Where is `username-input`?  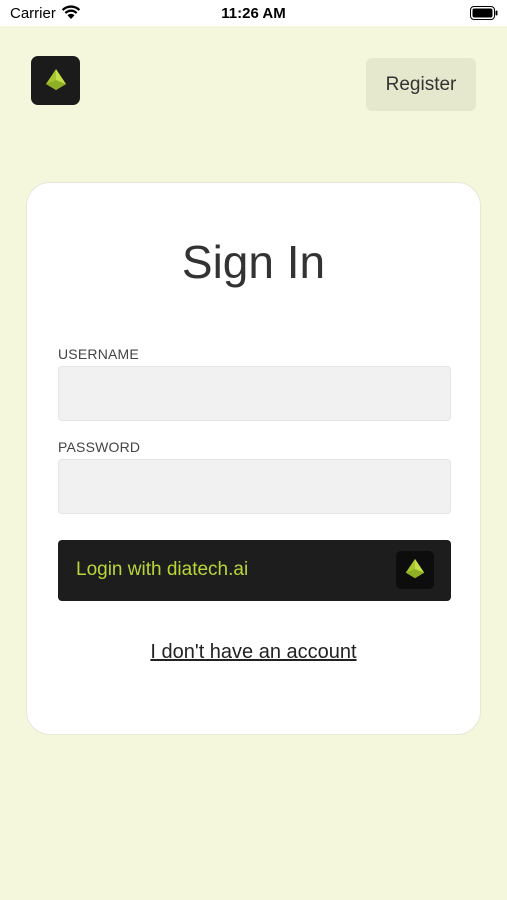
username-input is located at coordinates (254, 393).